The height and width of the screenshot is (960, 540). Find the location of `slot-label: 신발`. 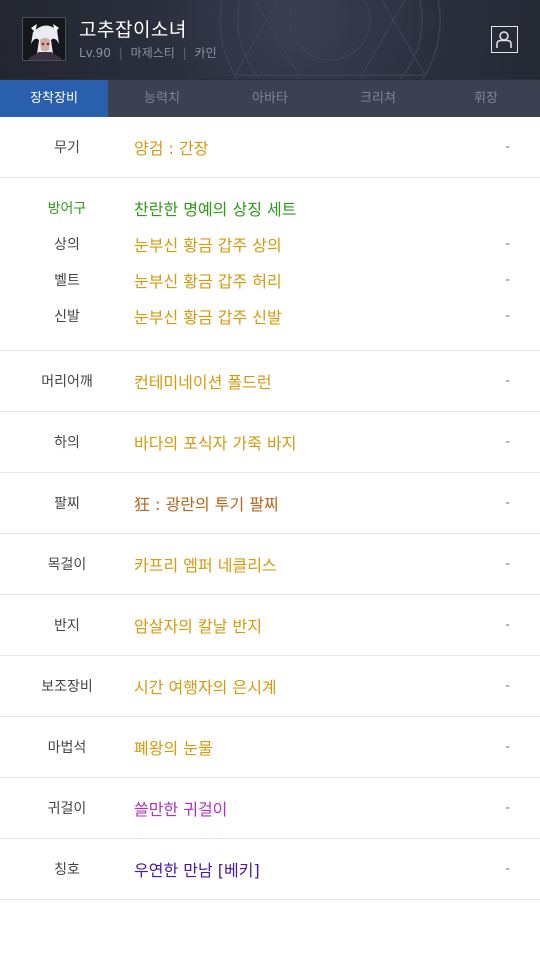

slot-label: 신발 is located at coordinates (67, 317).